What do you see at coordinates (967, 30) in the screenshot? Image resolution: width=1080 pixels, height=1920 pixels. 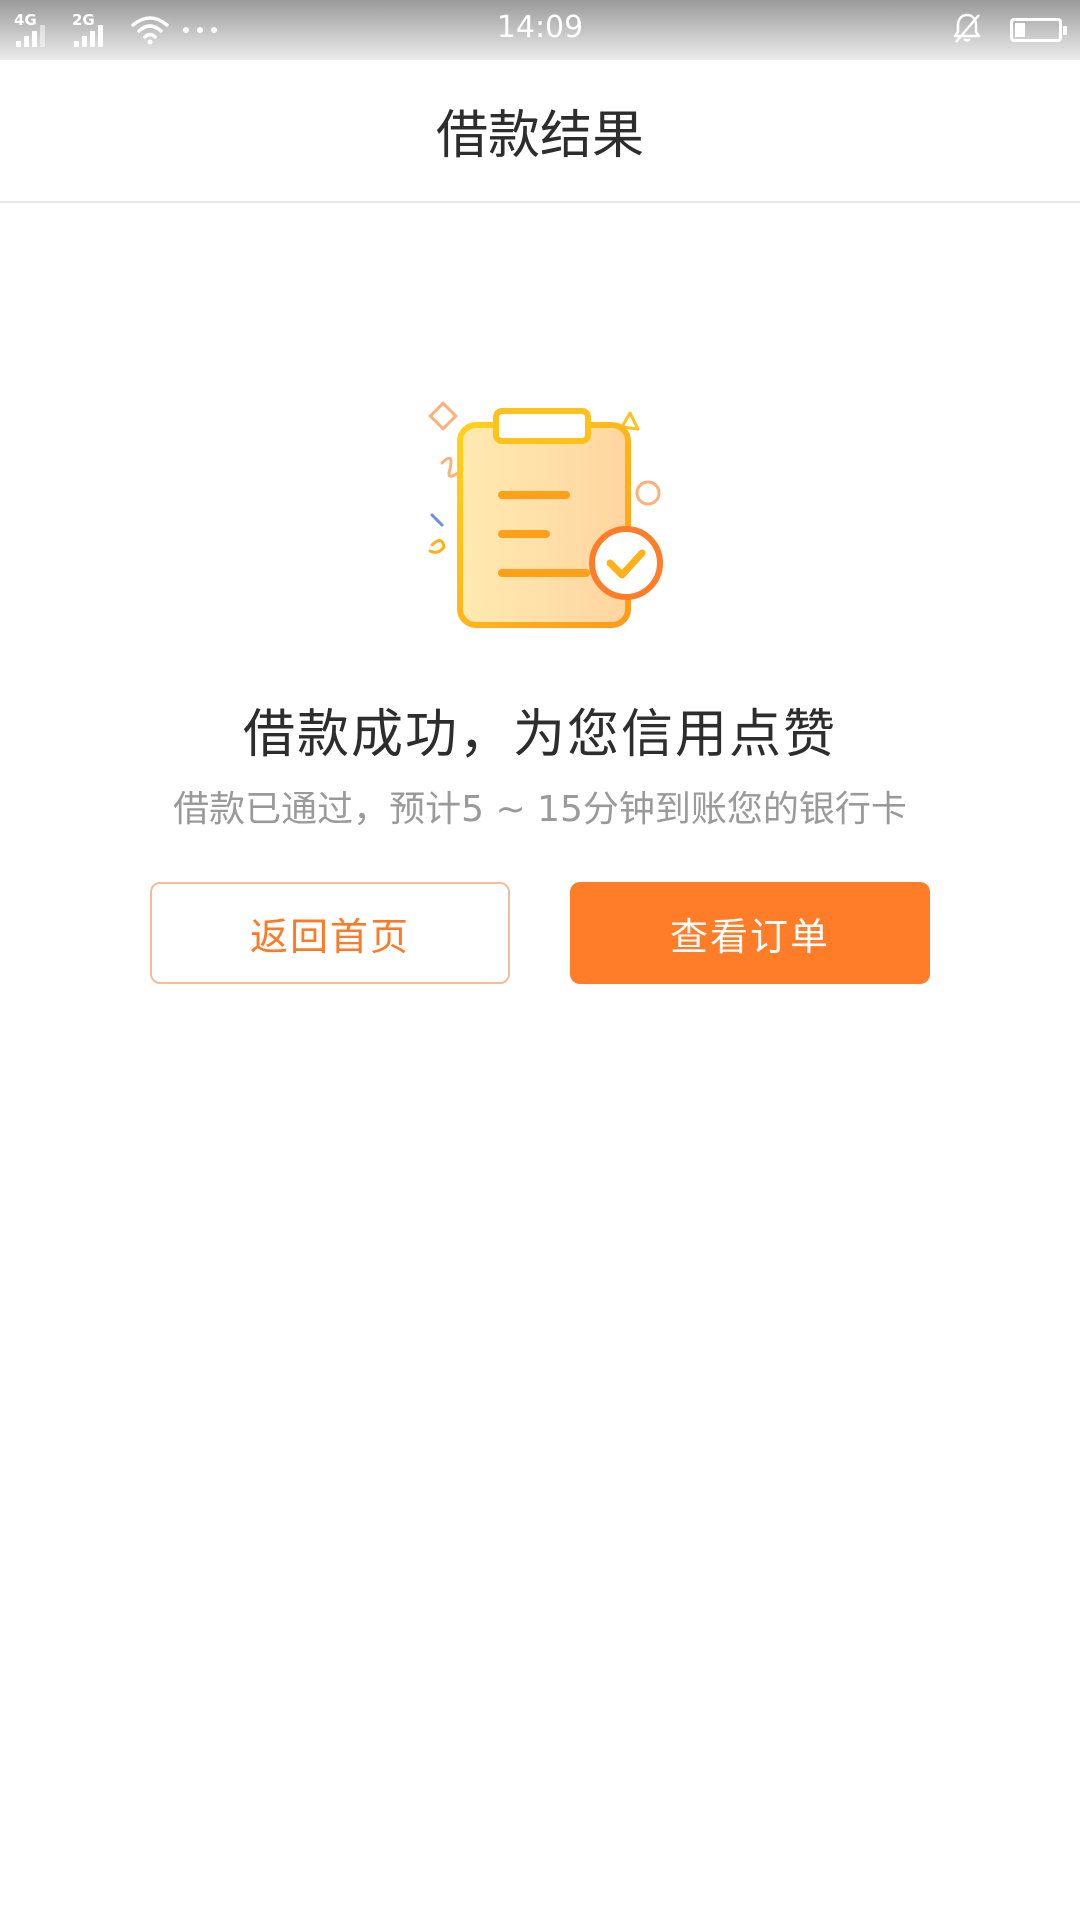 I see `bell-off-icon` at bounding box center [967, 30].